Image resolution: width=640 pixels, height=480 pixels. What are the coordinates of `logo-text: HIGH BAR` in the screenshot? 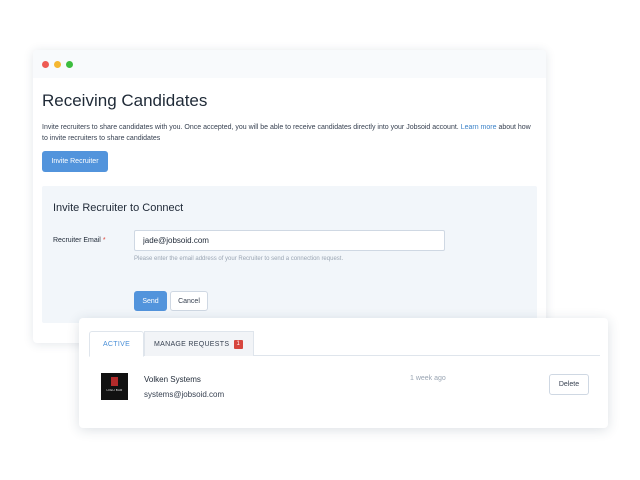 It's located at (114, 390).